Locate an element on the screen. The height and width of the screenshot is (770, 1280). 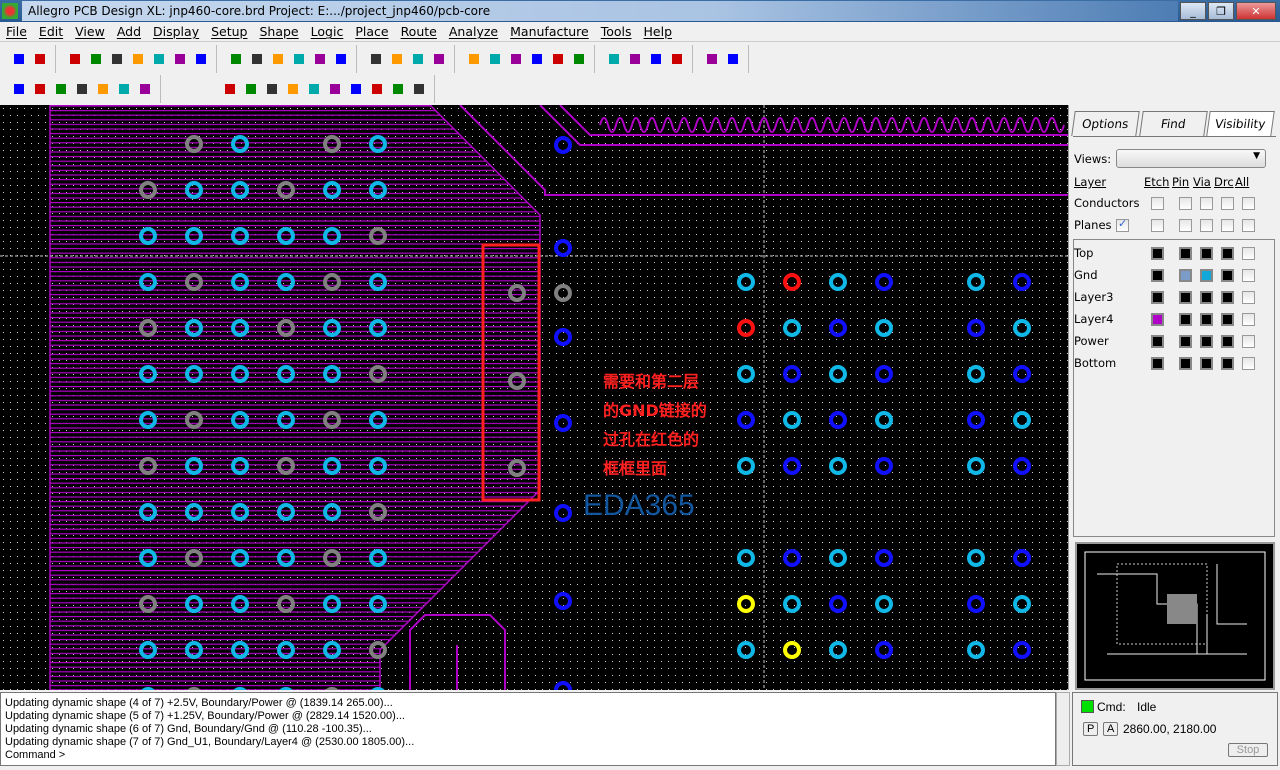
shape-rect-icon is located at coordinates (251, 89).